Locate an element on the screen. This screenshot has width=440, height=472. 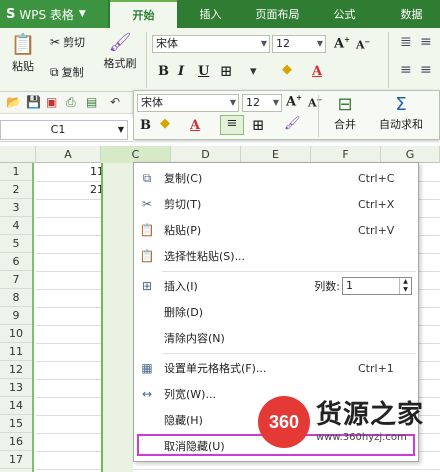
column-header-e: E is located at coordinates (276, 154).